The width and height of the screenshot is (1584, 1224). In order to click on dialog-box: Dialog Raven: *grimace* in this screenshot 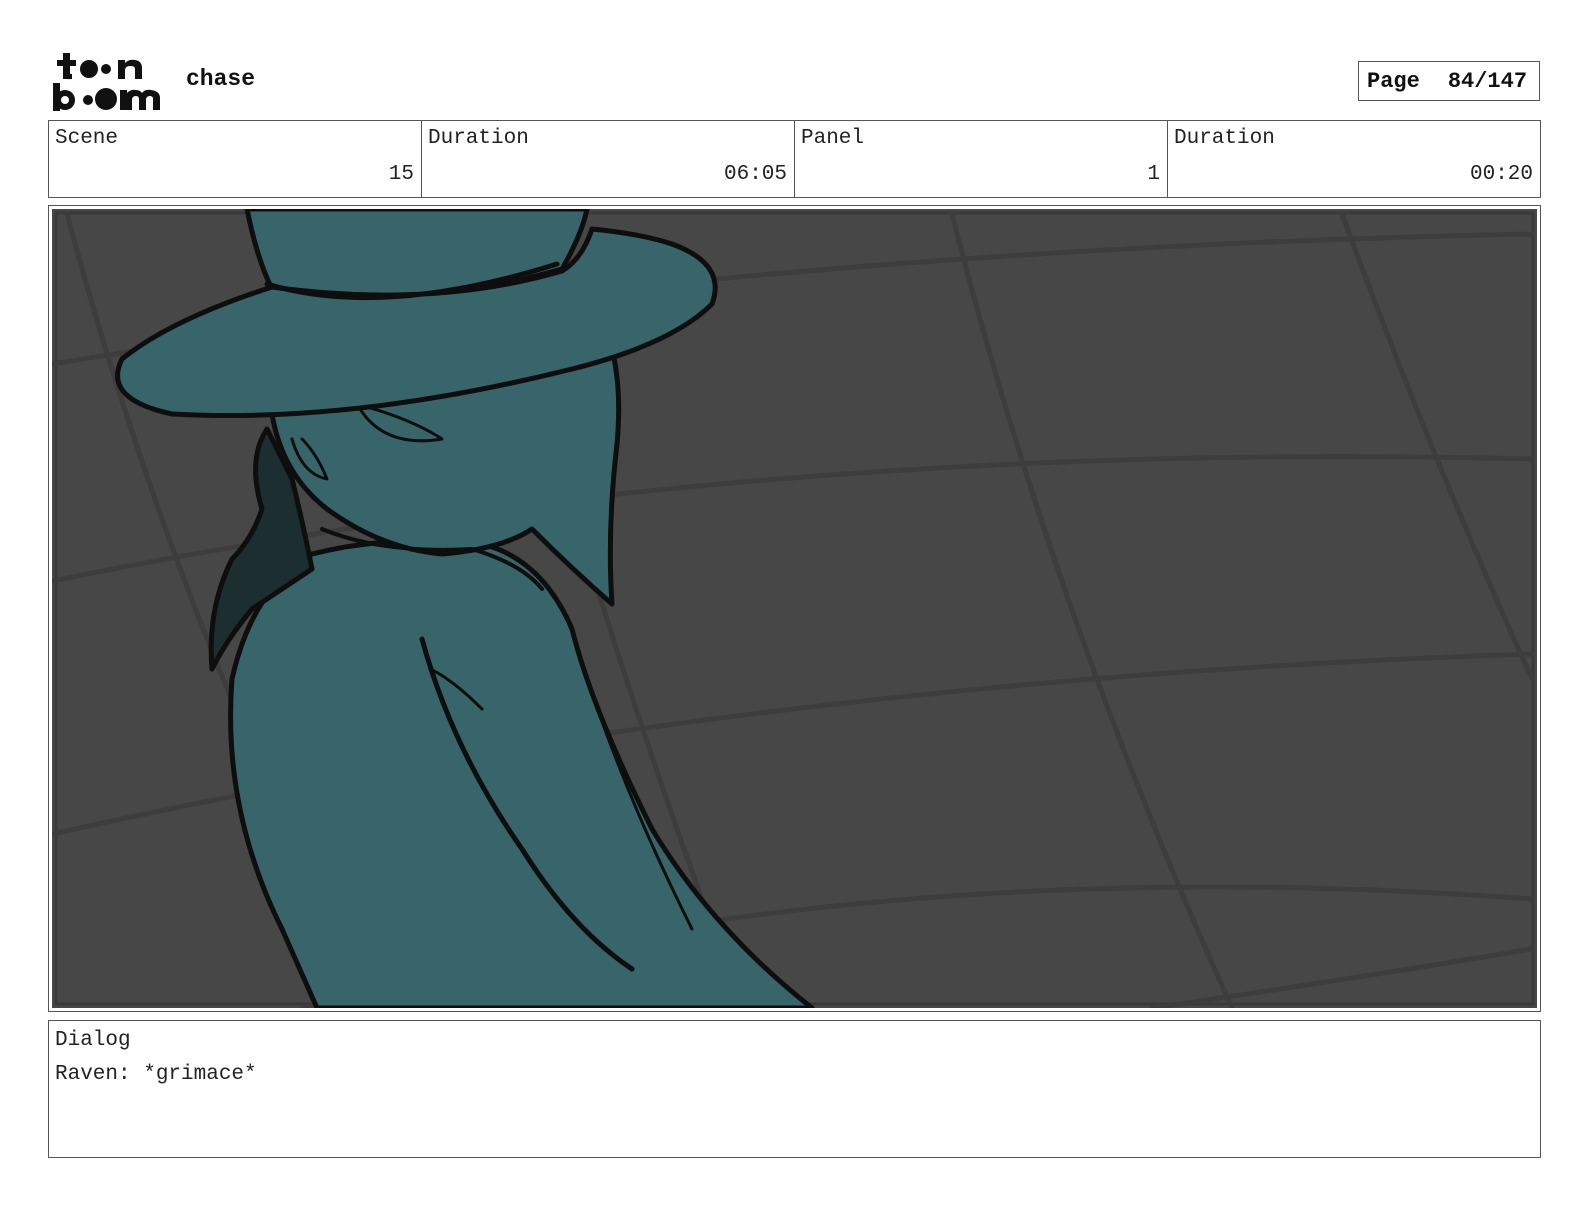, I will do `click(794, 1089)`.